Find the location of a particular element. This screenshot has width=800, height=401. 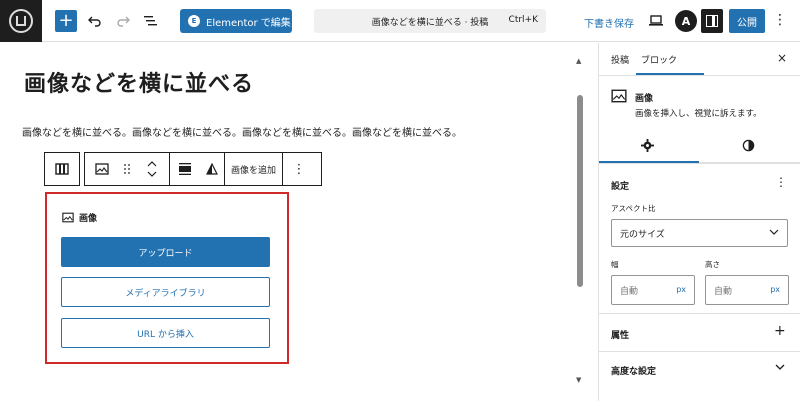

command-title: 画像などを横に並べる · 投稿 is located at coordinates (430, 22).